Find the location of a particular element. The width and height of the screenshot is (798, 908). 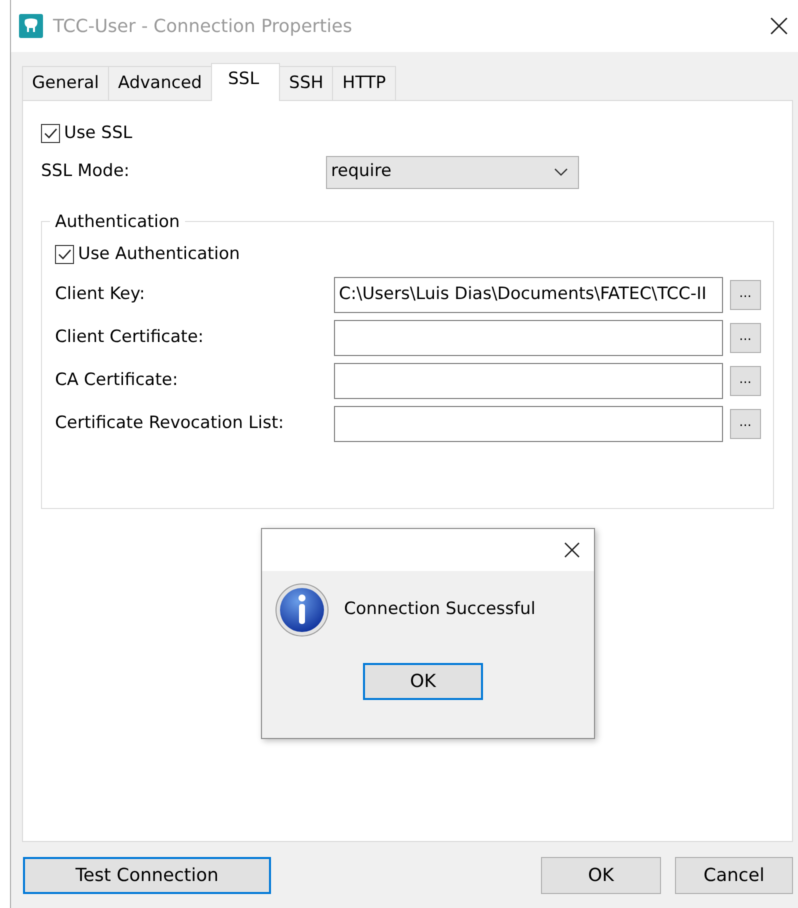

field-label: CA Certificate: is located at coordinates (117, 380).